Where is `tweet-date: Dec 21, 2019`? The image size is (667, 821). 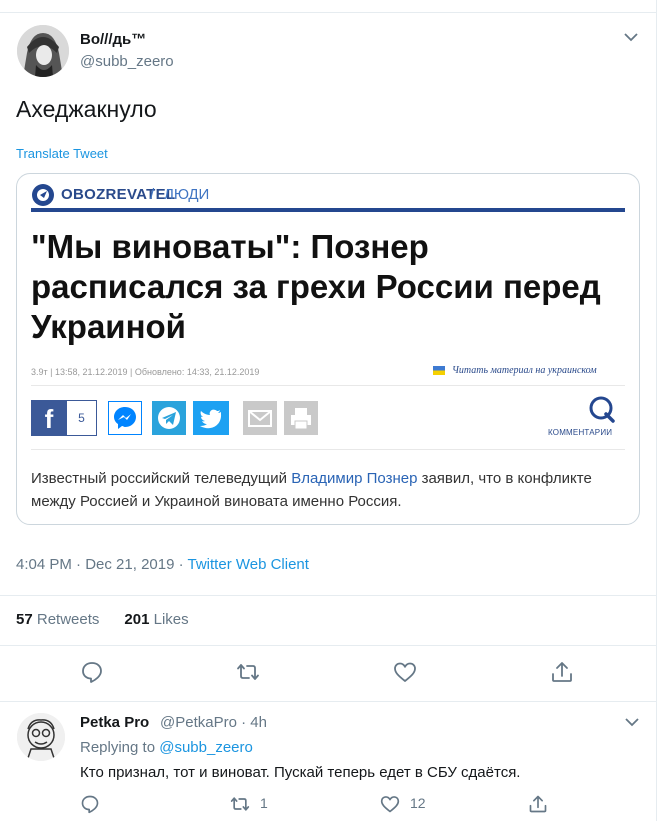
tweet-date: Dec 21, 2019 is located at coordinates (129, 564).